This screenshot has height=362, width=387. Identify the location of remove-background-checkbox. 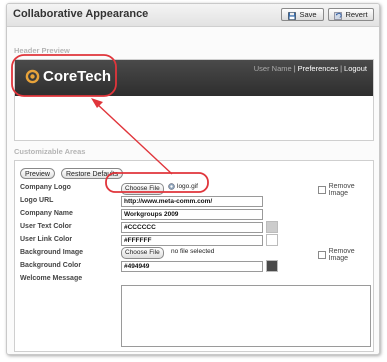
(322, 255).